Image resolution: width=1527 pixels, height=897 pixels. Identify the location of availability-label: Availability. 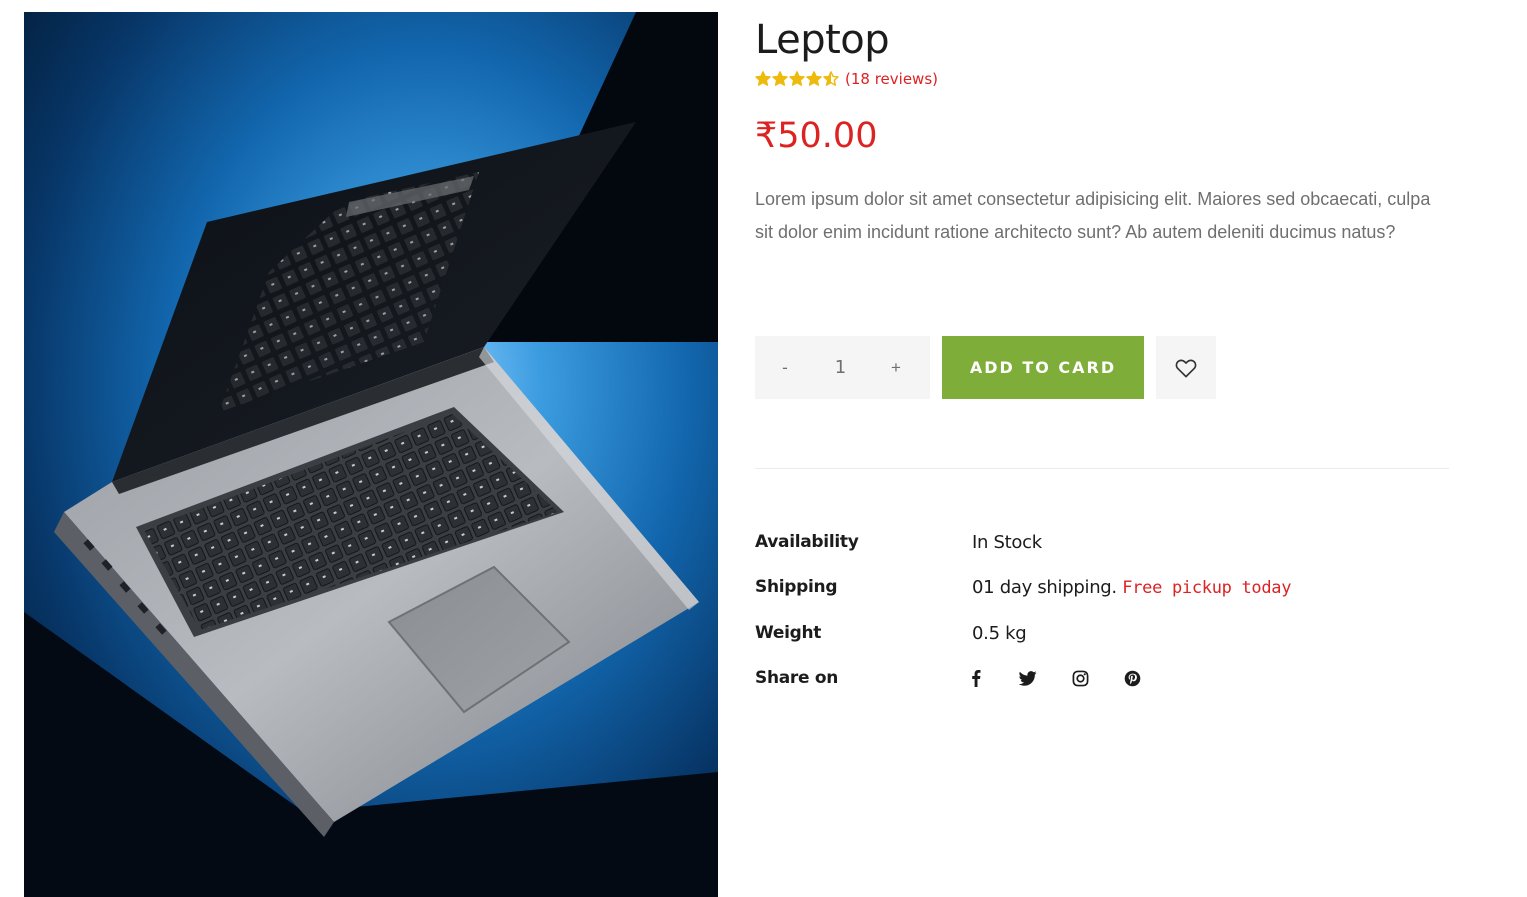
(807, 542).